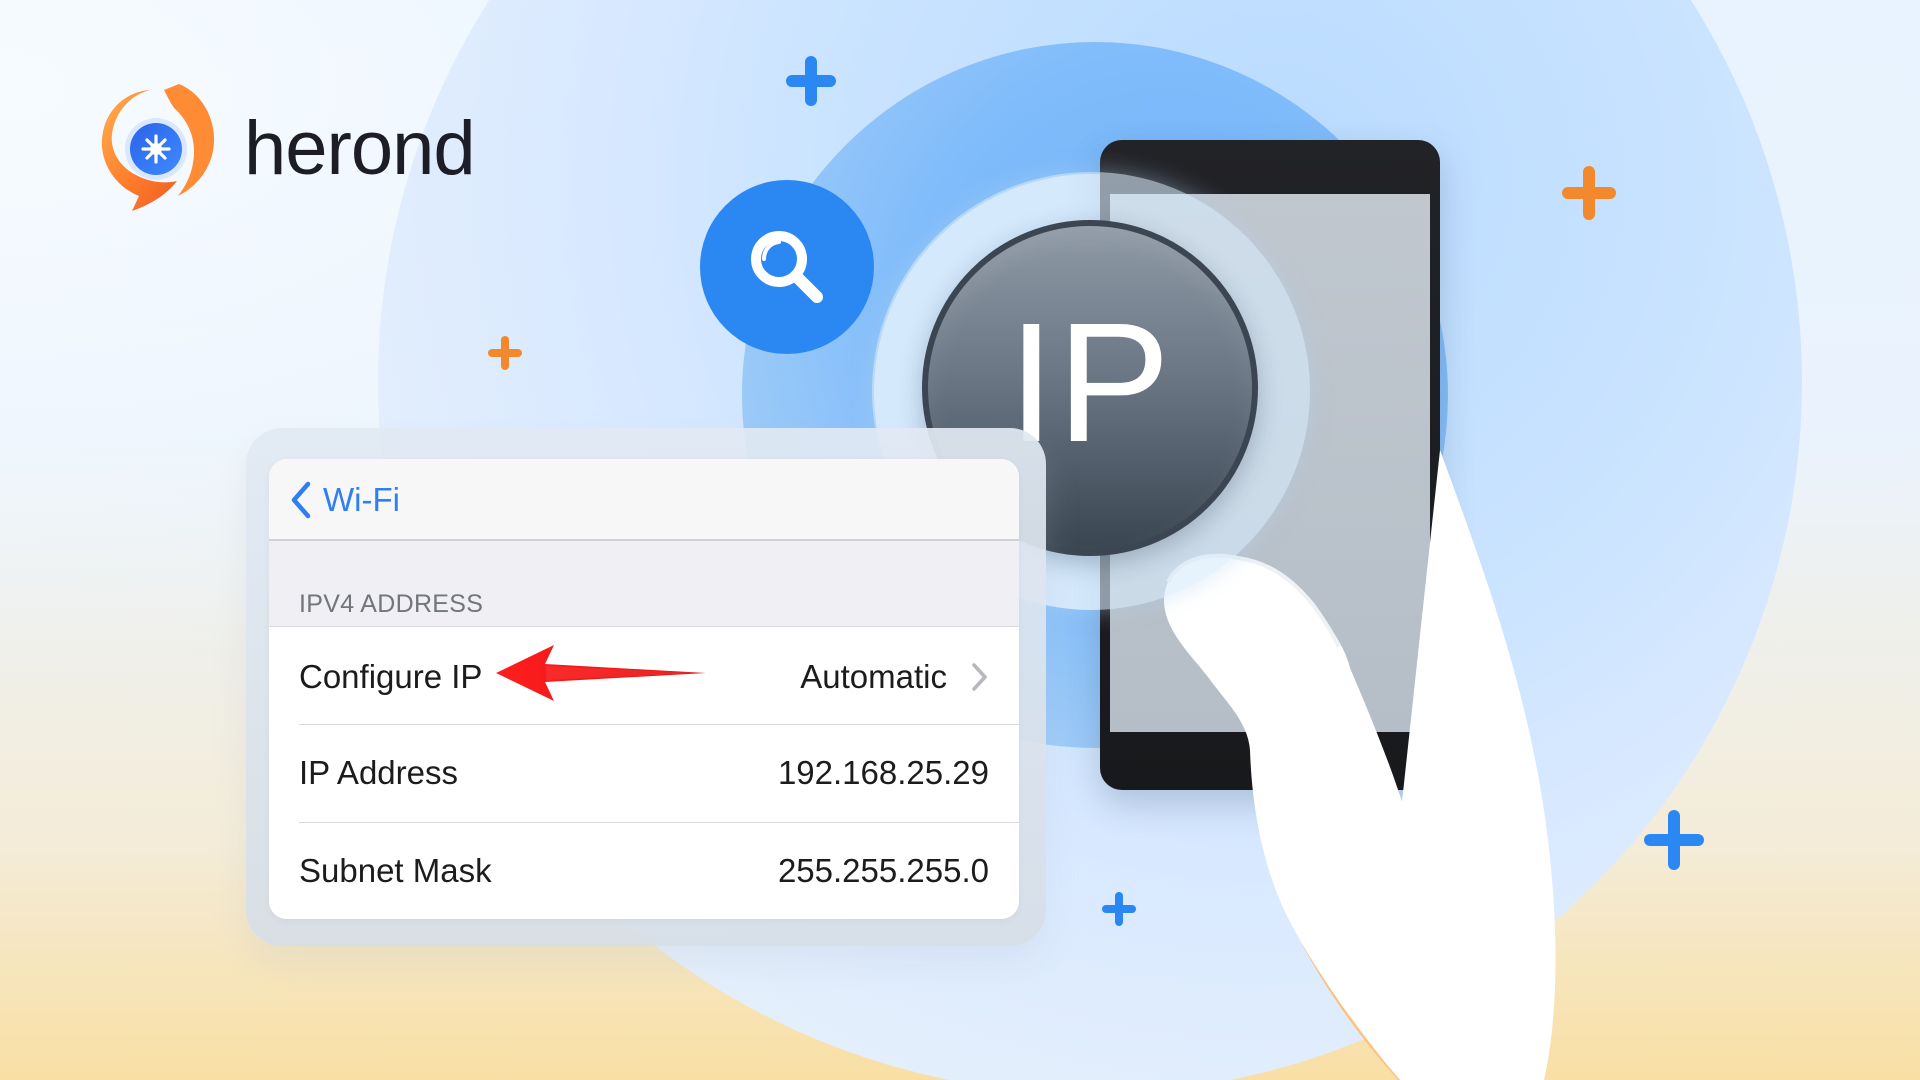 This screenshot has height=1080, width=1920. What do you see at coordinates (644, 773) in the screenshot?
I see `ip-address-row: IP Address 192.168.25.29` at bounding box center [644, 773].